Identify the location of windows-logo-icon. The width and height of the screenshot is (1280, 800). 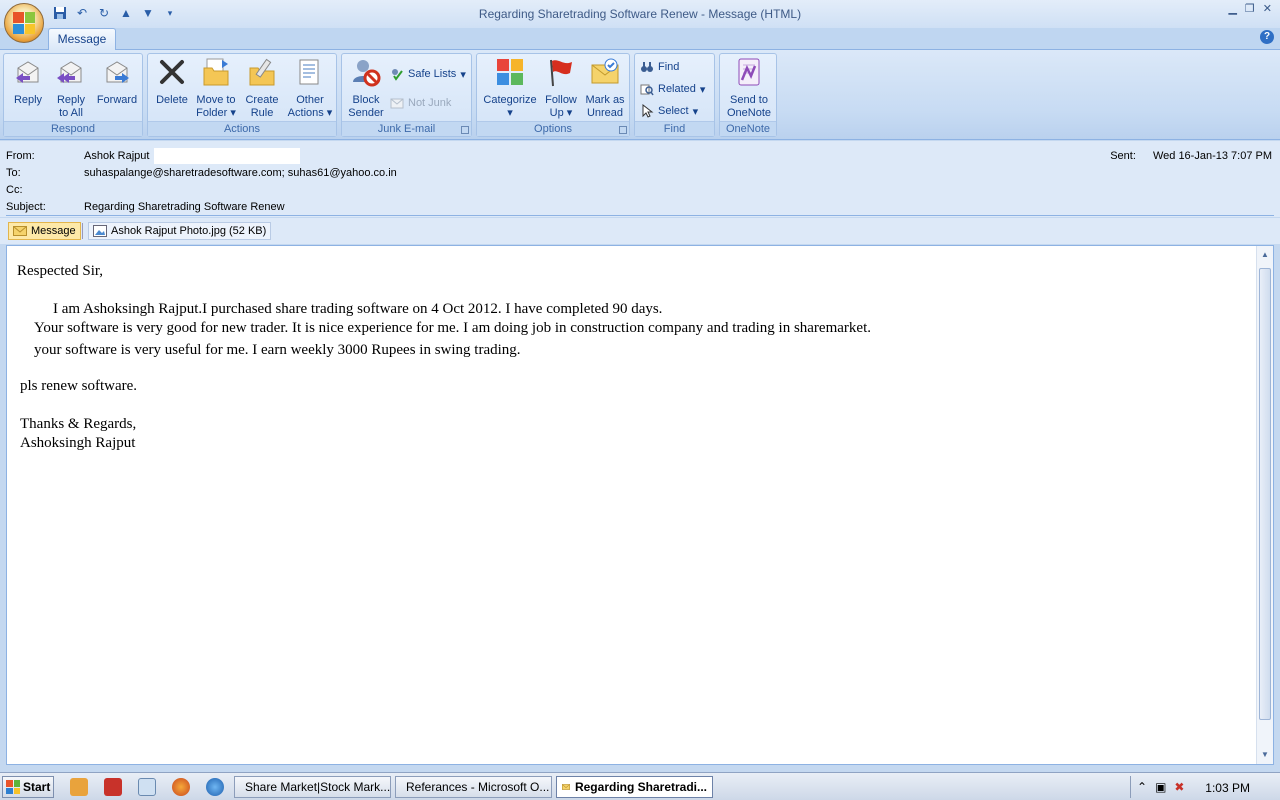
(13, 787).